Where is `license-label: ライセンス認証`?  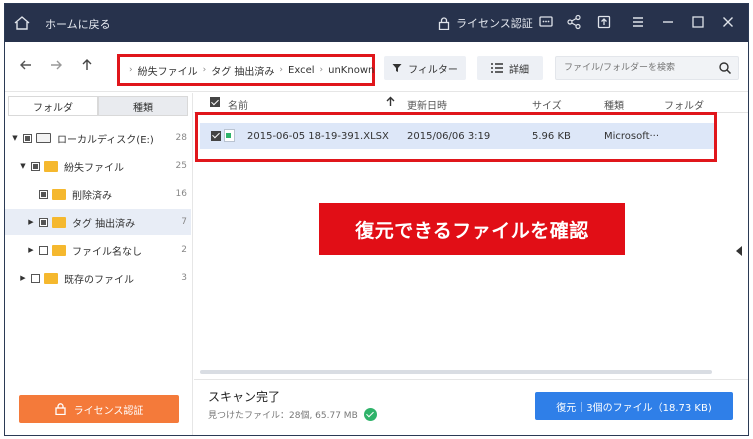 license-label: ライセンス認証 is located at coordinates (494, 23).